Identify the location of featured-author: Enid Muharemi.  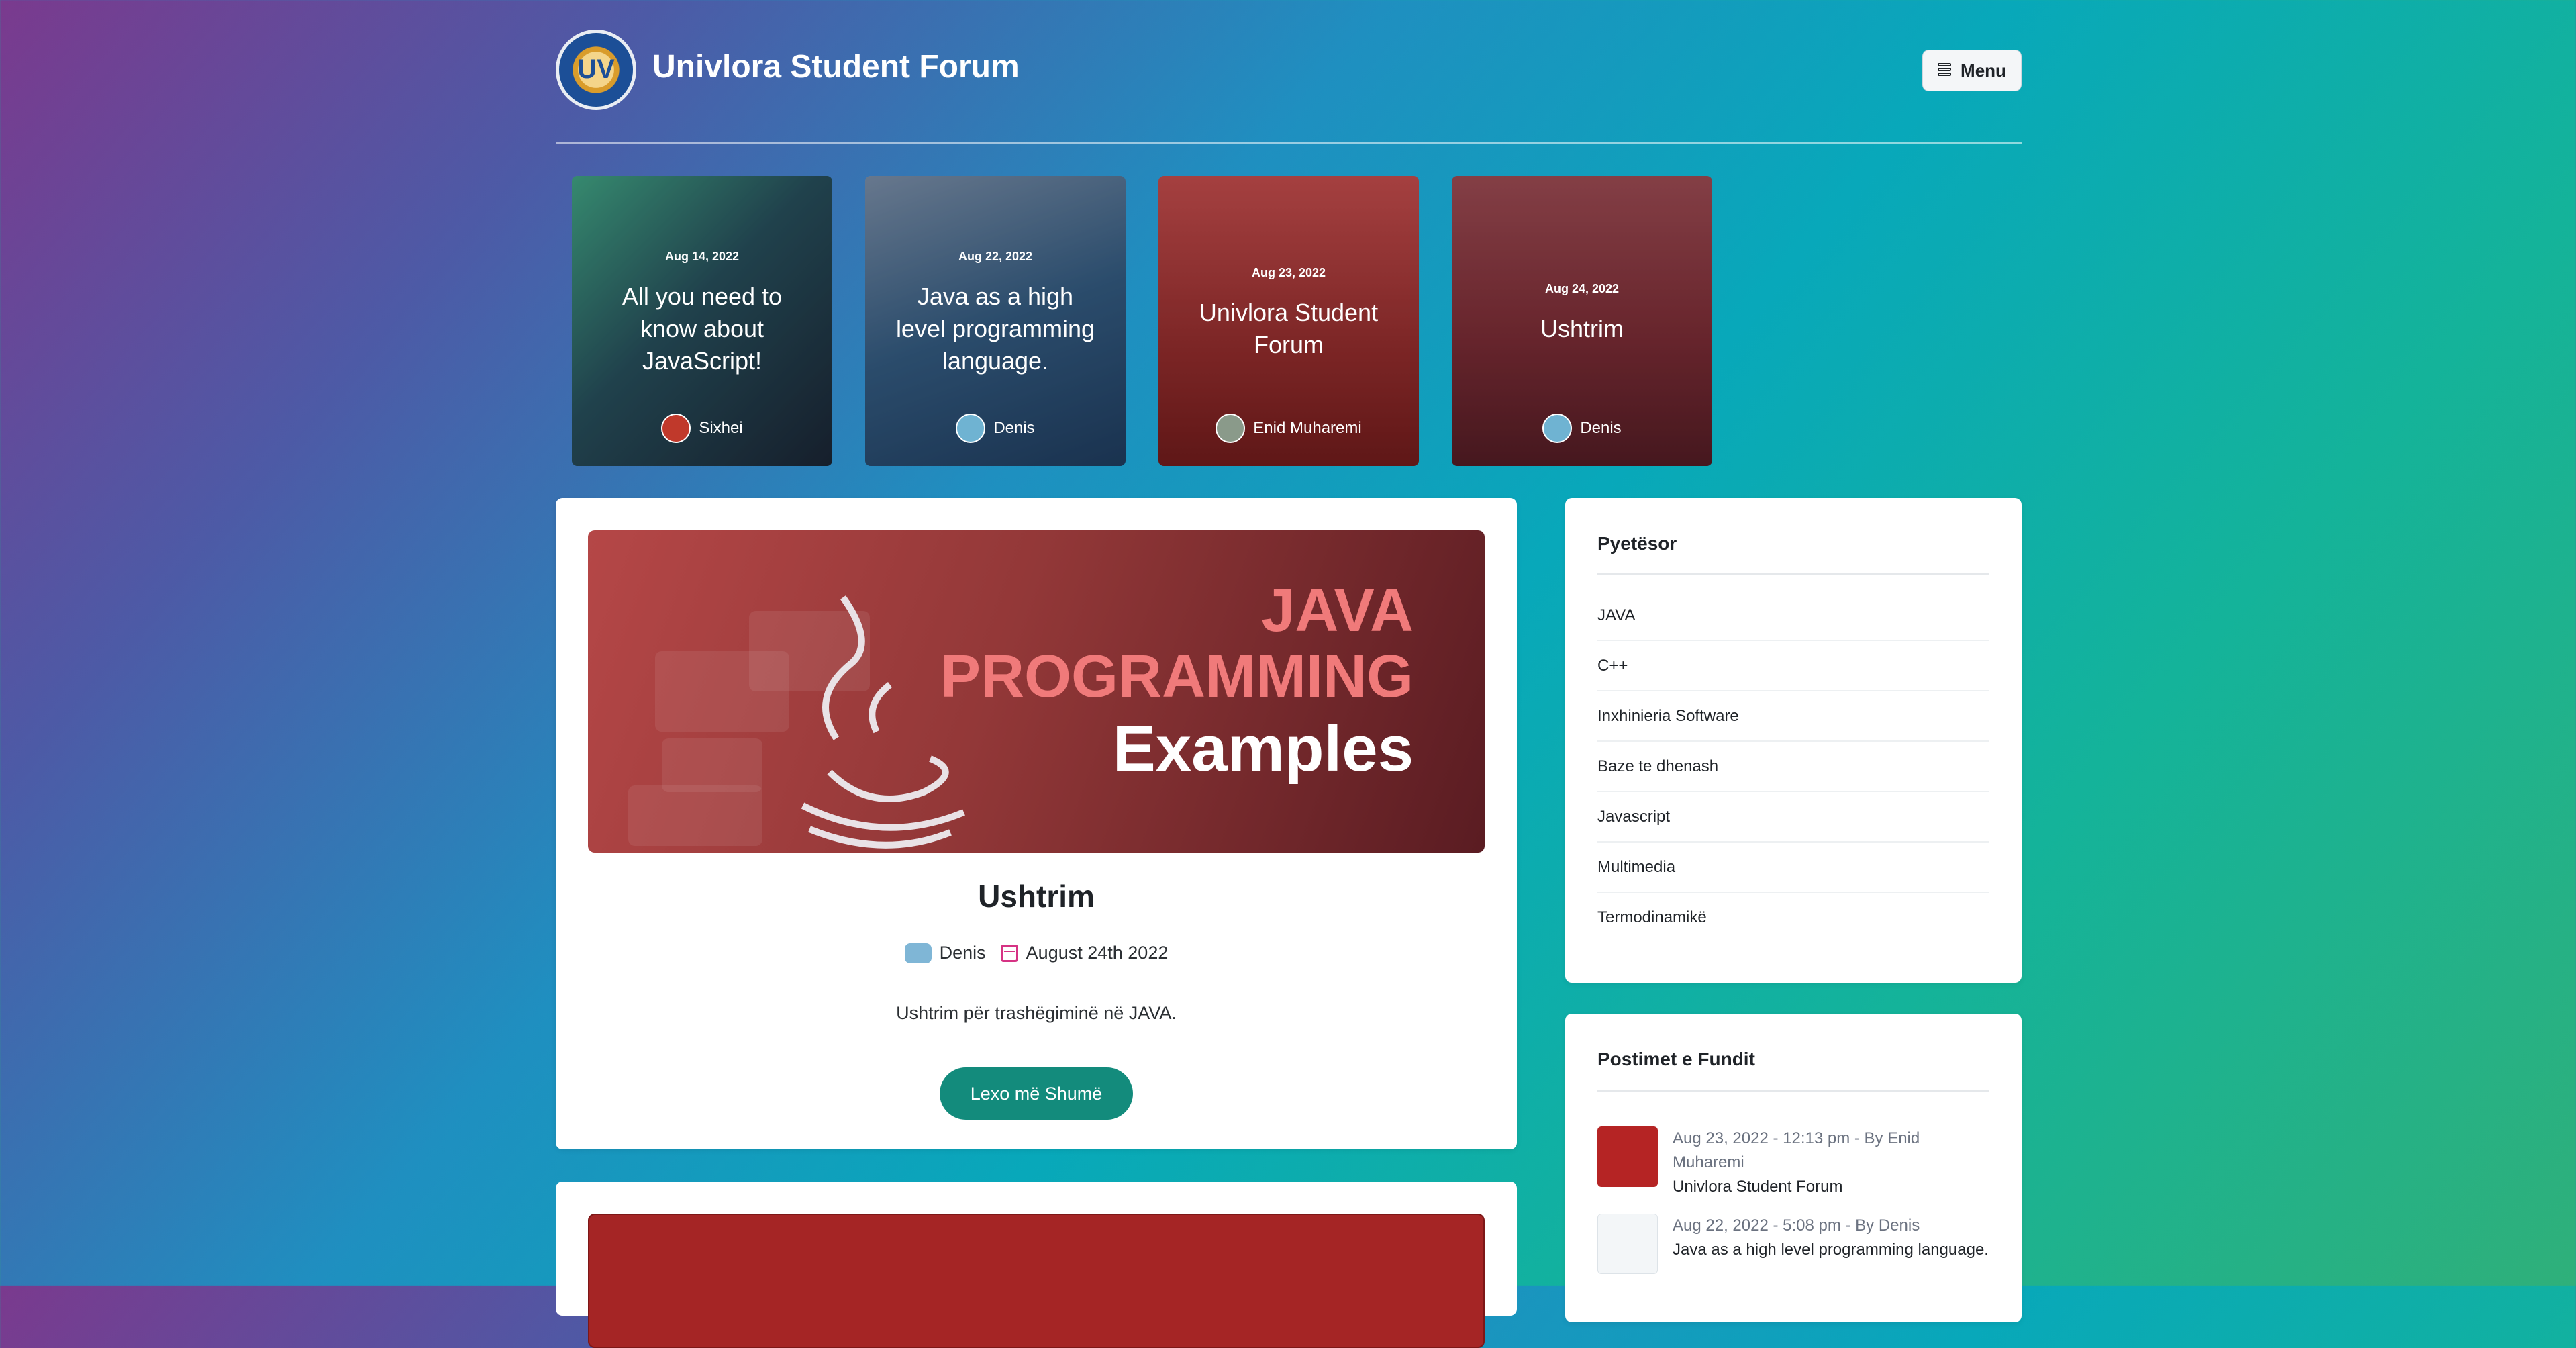
(1288, 428).